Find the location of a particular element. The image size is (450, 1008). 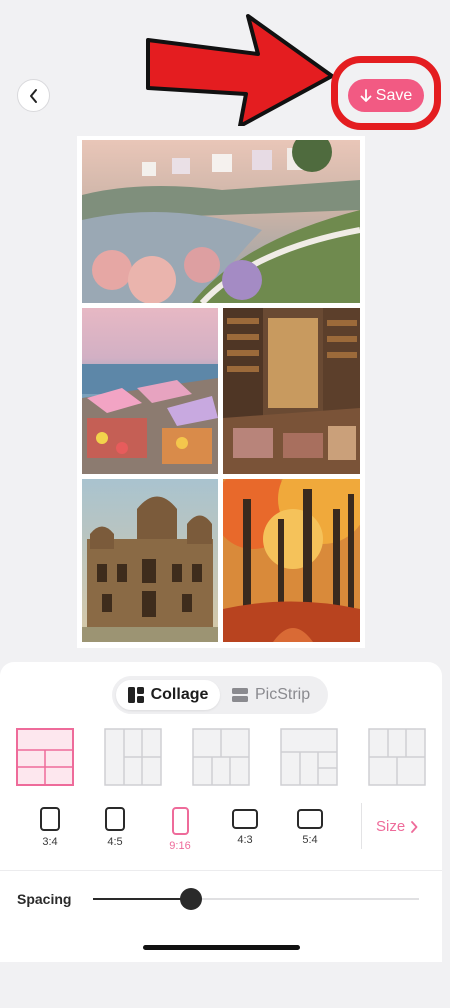

ratio-9-16: 9:16 is located at coordinates (180, 829).